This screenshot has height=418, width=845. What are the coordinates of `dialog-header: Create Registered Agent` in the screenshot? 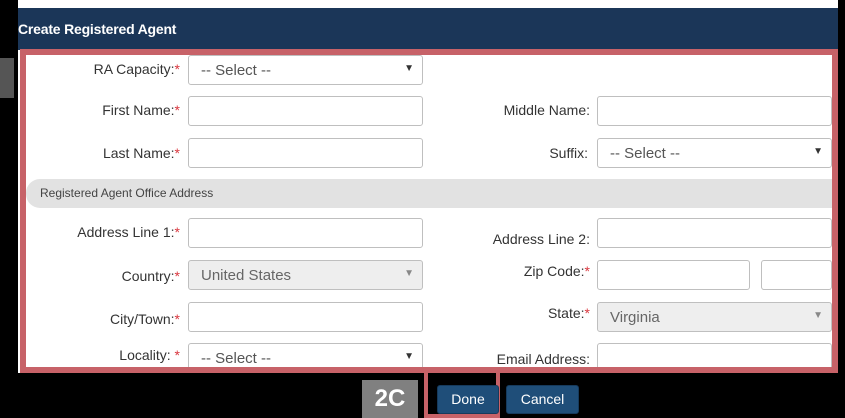 It's located at (428, 29).